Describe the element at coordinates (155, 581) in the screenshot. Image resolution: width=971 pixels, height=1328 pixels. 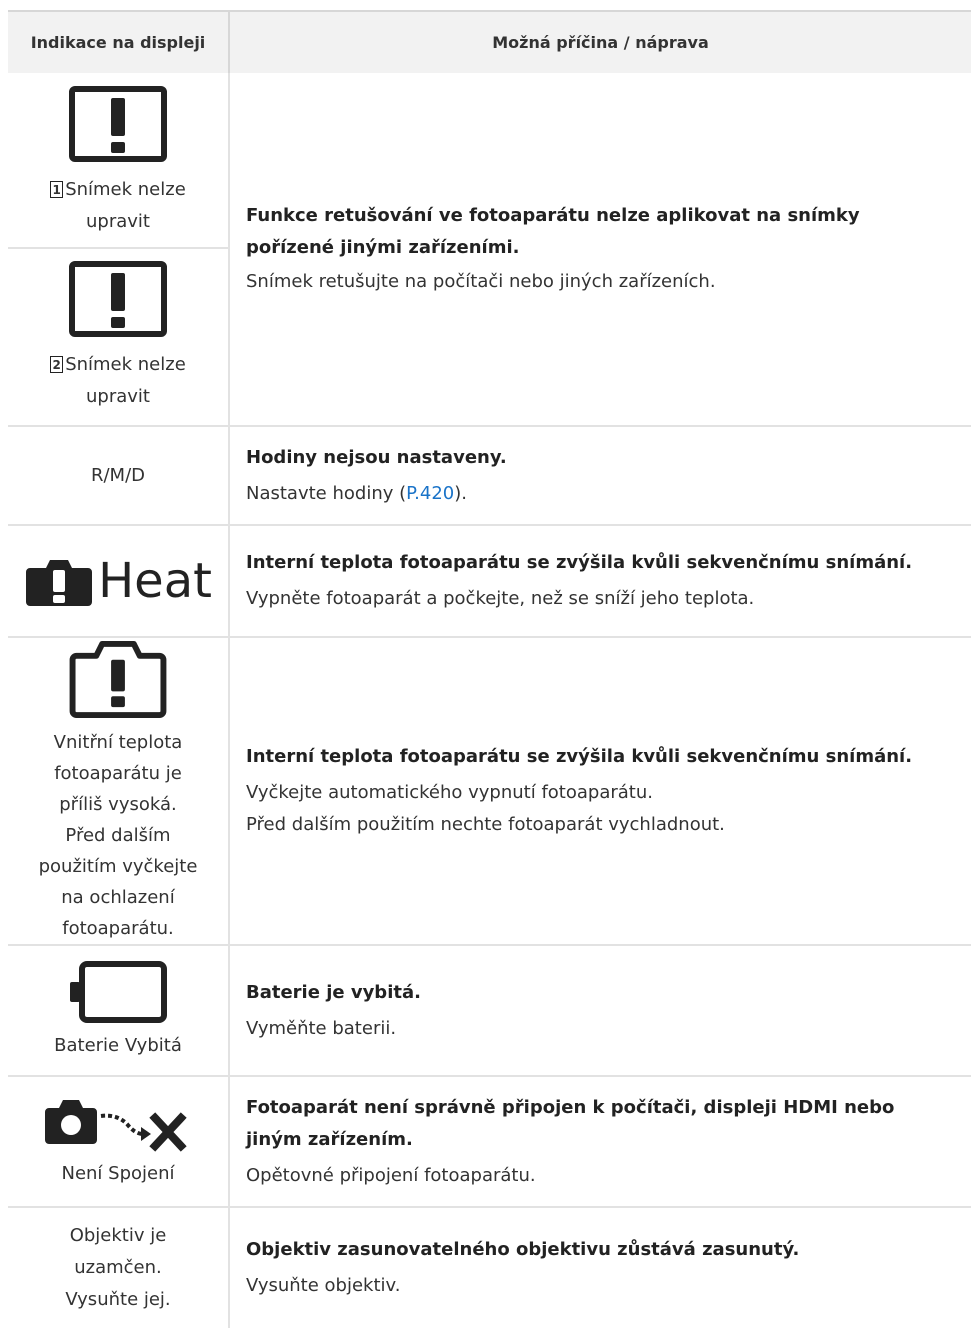
I see `heat-label: Heat` at that location.